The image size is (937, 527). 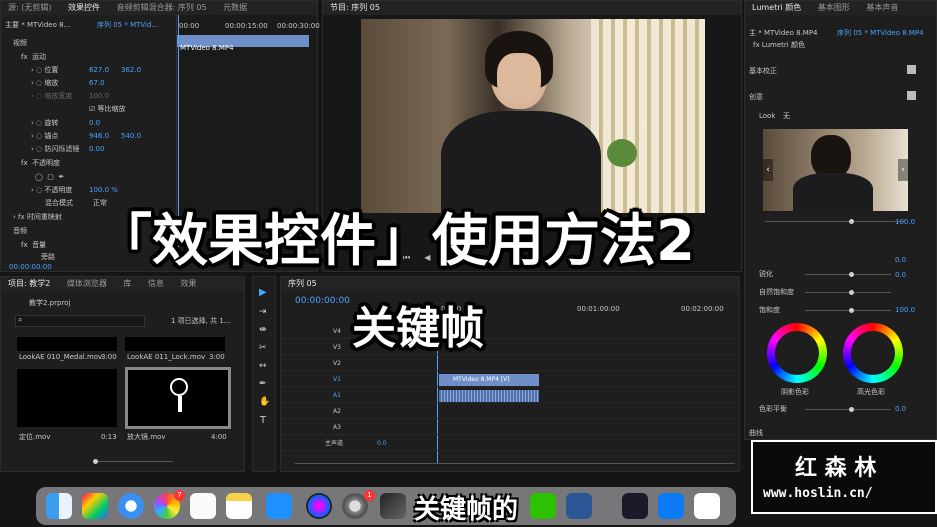 I want to click on tab-effects: 效果, so click(x=189, y=284).